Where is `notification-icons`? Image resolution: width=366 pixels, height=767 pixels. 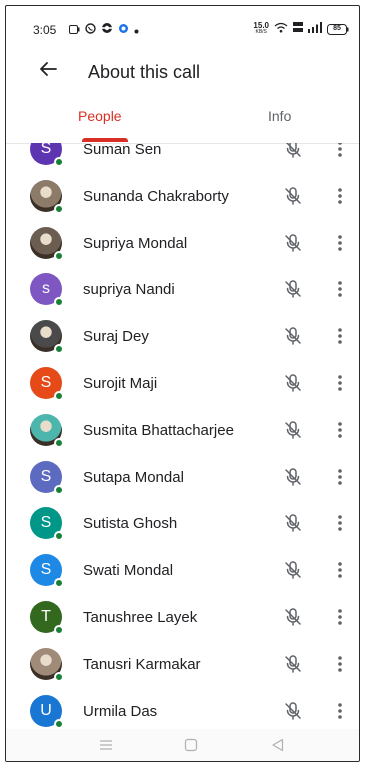 notification-icons is located at coordinates (104, 30).